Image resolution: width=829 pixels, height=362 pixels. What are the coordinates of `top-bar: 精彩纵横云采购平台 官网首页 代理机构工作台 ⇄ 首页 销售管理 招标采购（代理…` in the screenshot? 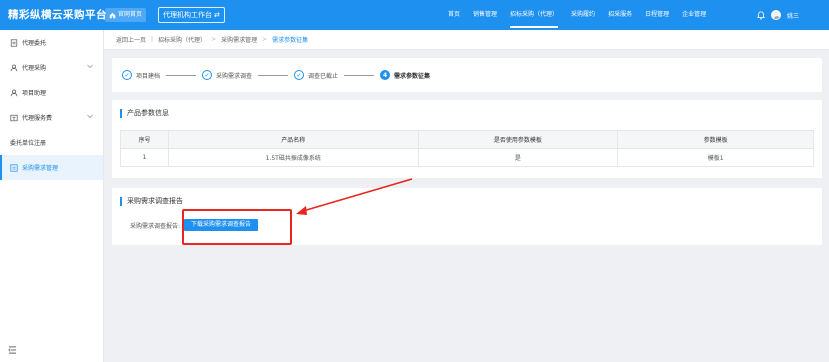 It's located at (414, 15).